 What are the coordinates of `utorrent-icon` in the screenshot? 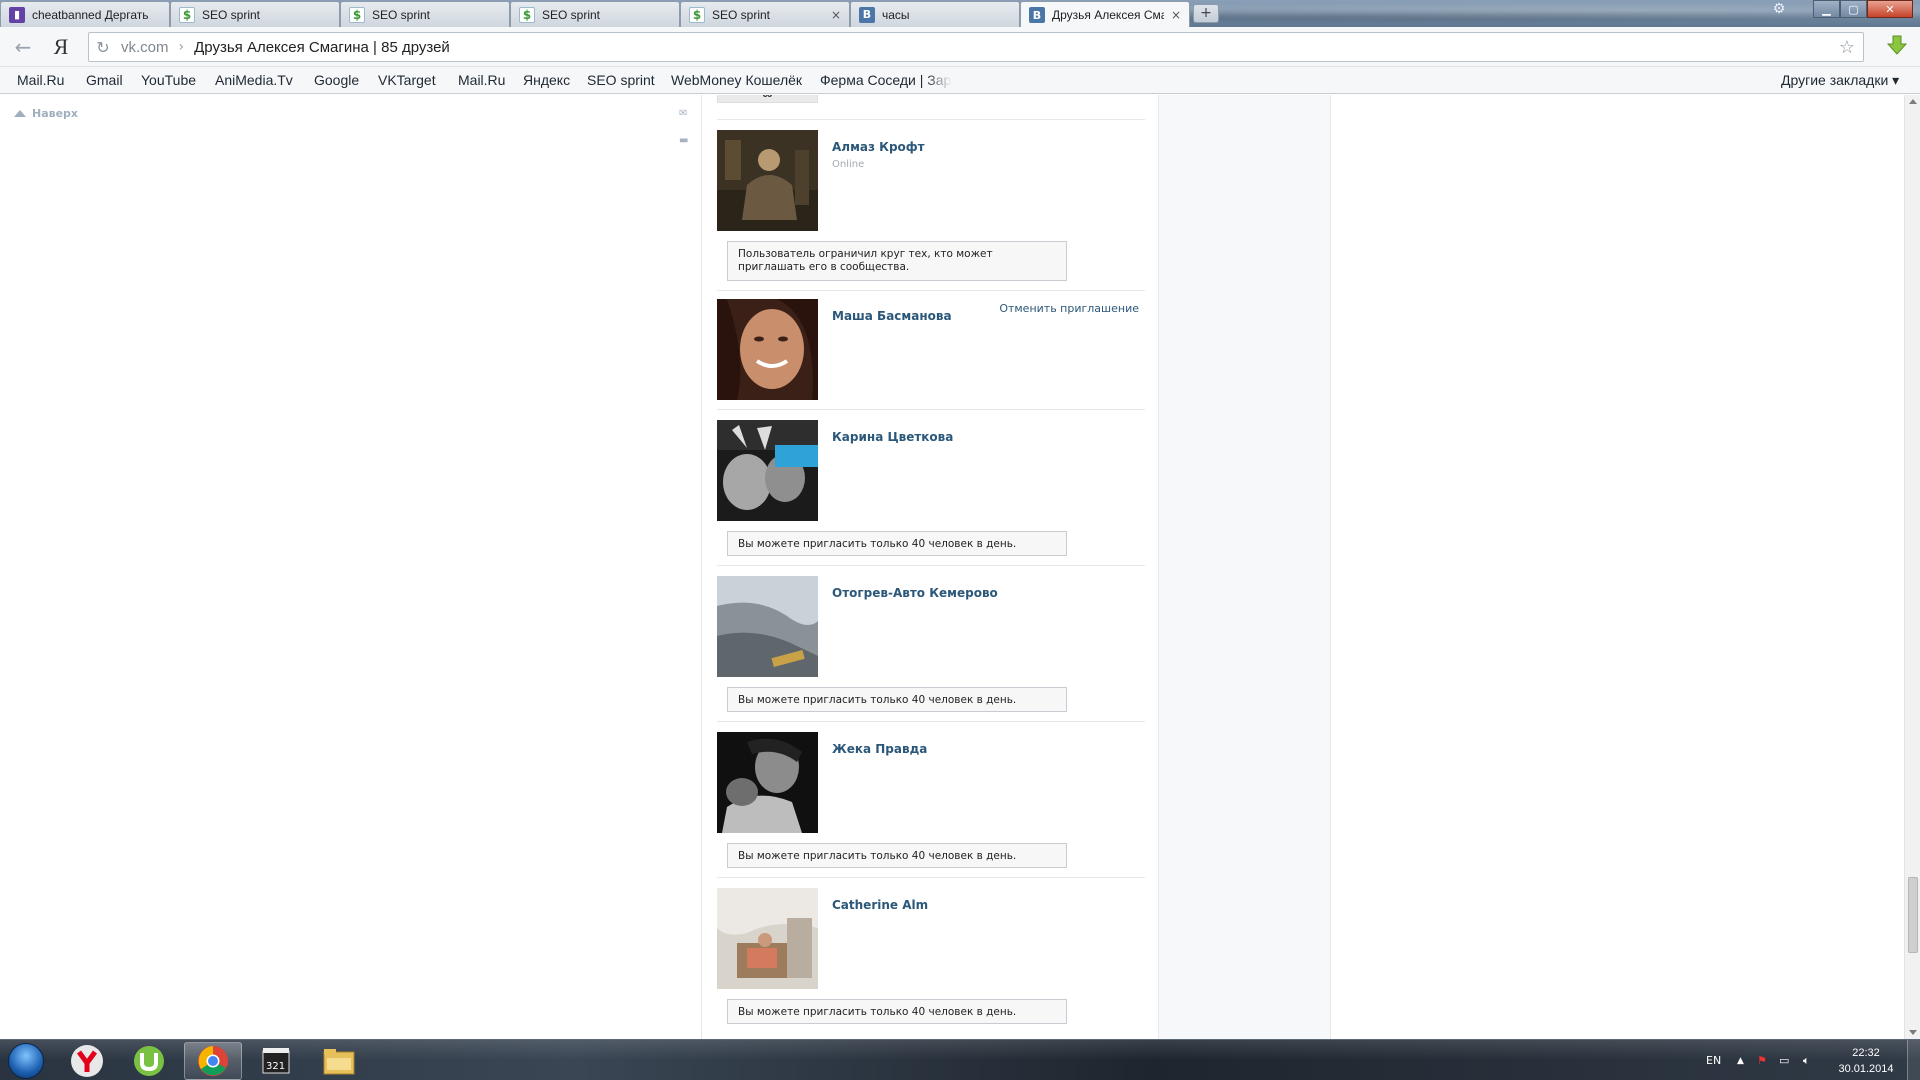 It's located at (149, 1061).